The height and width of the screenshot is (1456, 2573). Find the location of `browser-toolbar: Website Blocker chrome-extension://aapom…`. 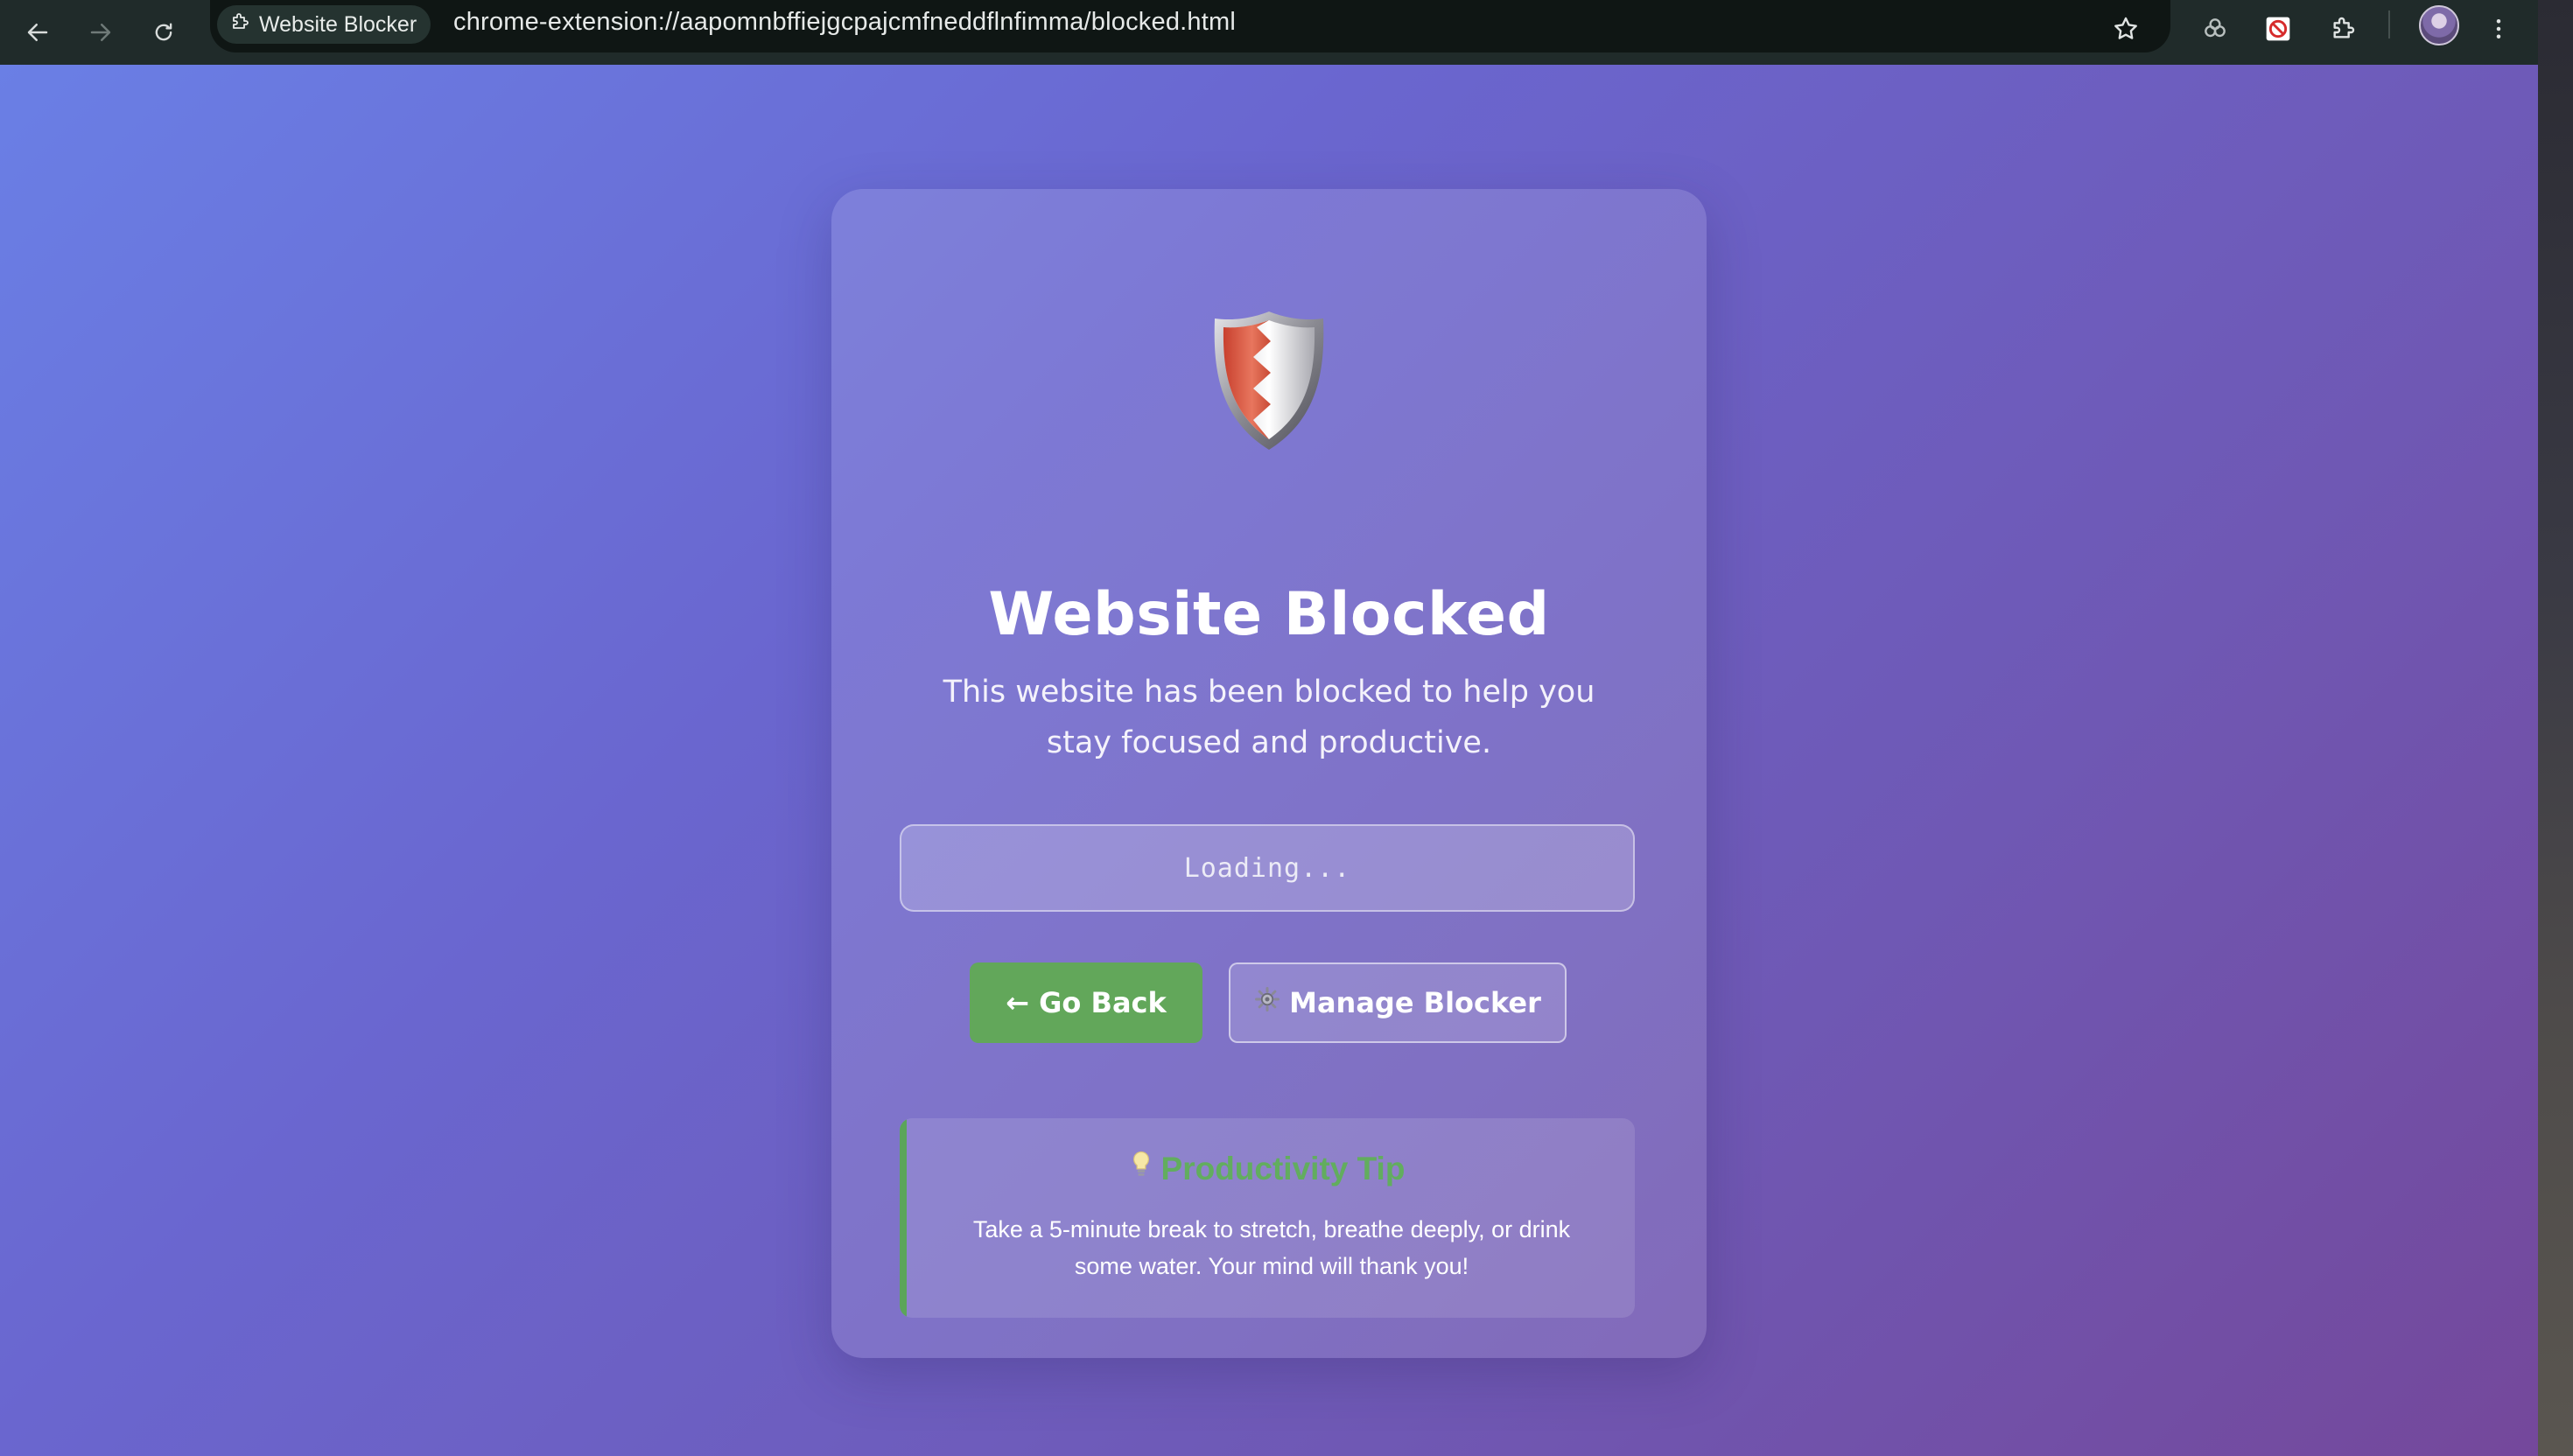

browser-toolbar: Website Blocker chrome-extension://aapom… is located at coordinates (1269, 33).